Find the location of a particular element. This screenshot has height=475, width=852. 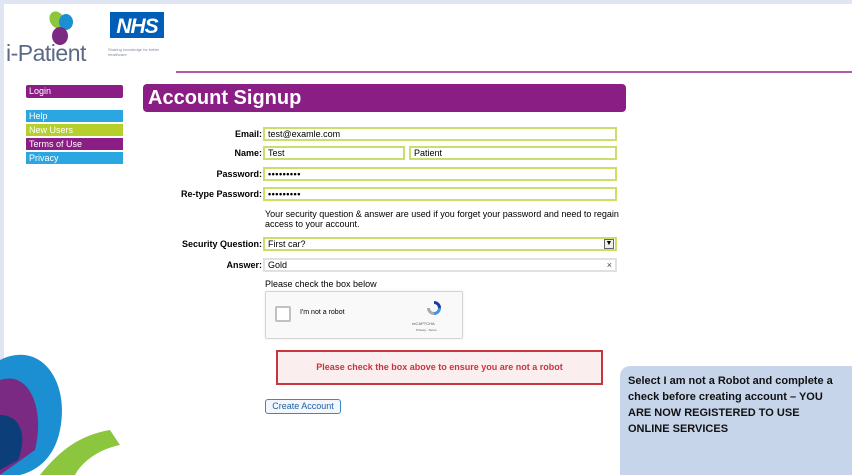

password-field: ••••••••• is located at coordinates (440, 174).